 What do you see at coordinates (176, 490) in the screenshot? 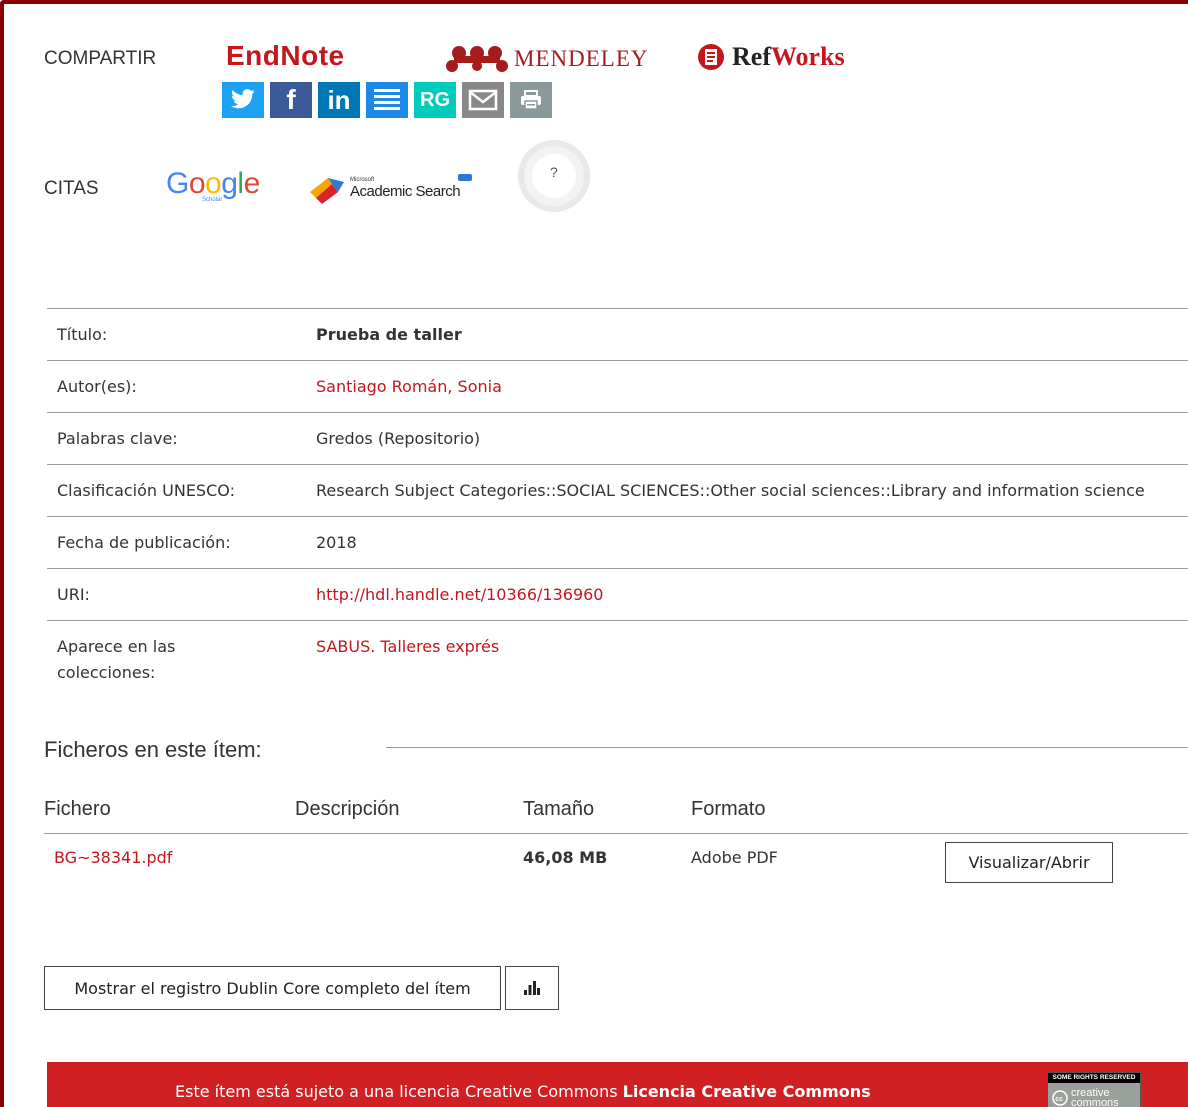
I see `metadata-label: Clasificación UNESCO:` at bounding box center [176, 490].